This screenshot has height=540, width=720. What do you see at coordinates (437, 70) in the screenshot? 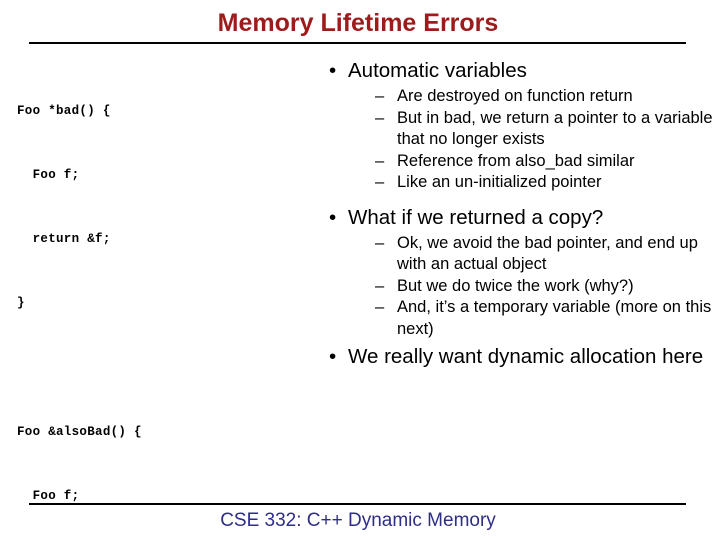
I see `bullet-level1-label: Automatic variables` at bounding box center [437, 70].